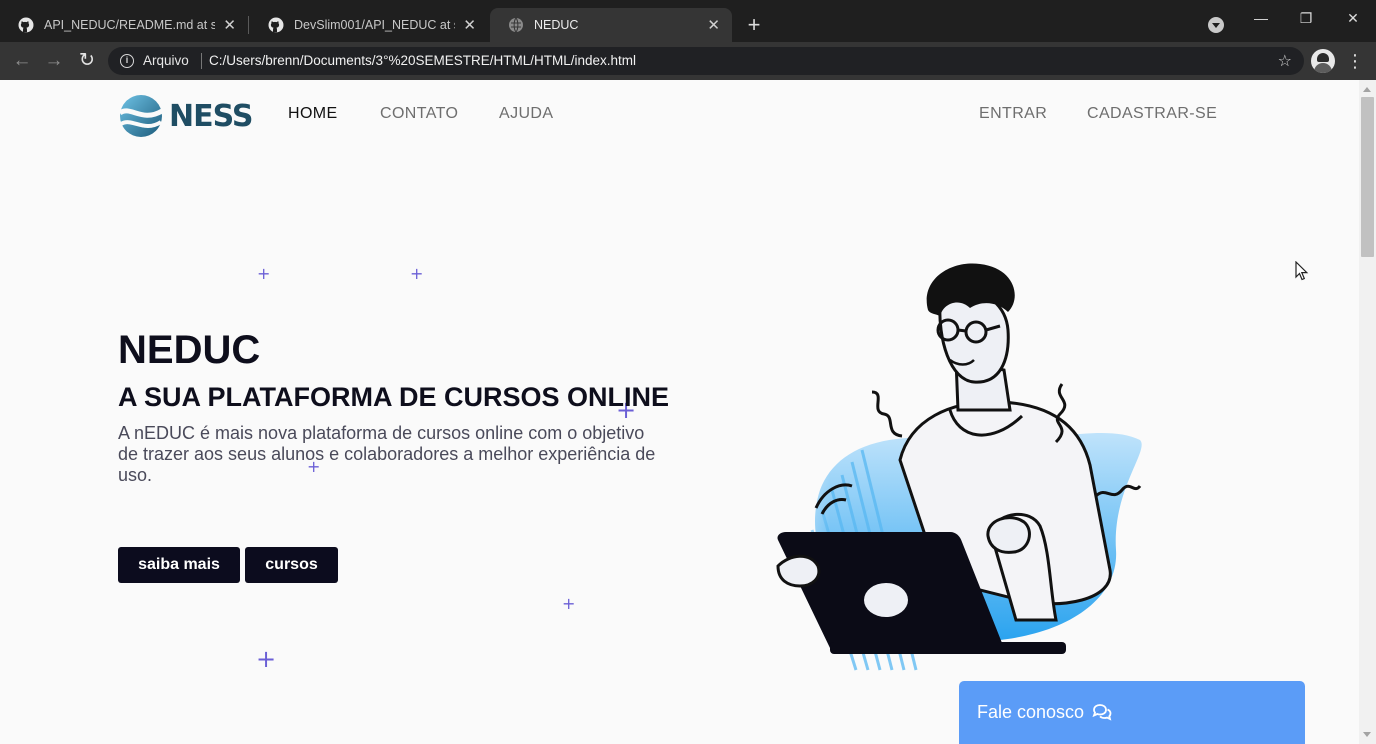 The width and height of the screenshot is (1376, 744). Describe the element at coordinates (526, 114) in the screenshot. I see `nav-ajuda-link: AJUDA` at that location.